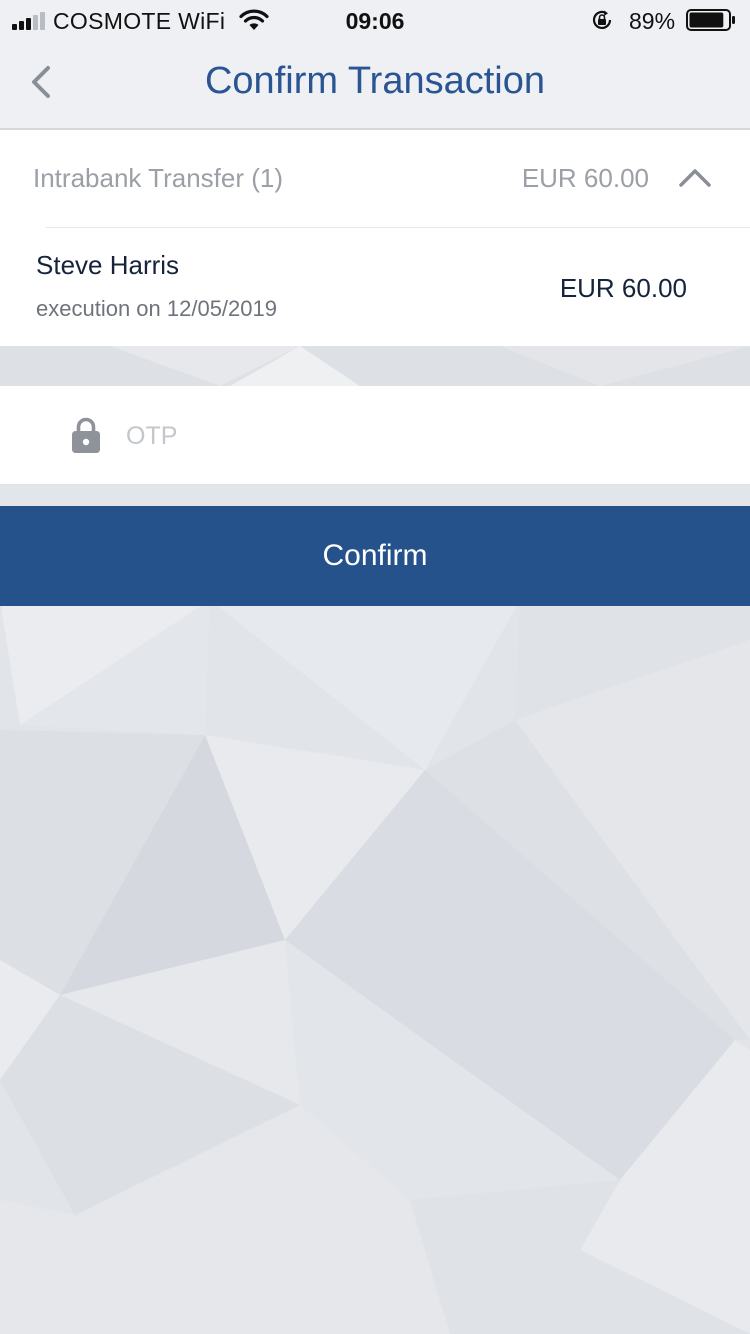 Image resolution: width=750 pixels, height=1334 pixels. What do you see at coordinates (623, 288) in the screenshot?
I see `transaction-amount: EUR 60.00` at bounding box center [623, 288].